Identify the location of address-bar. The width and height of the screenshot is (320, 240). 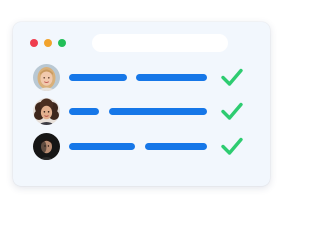
(160, 43).